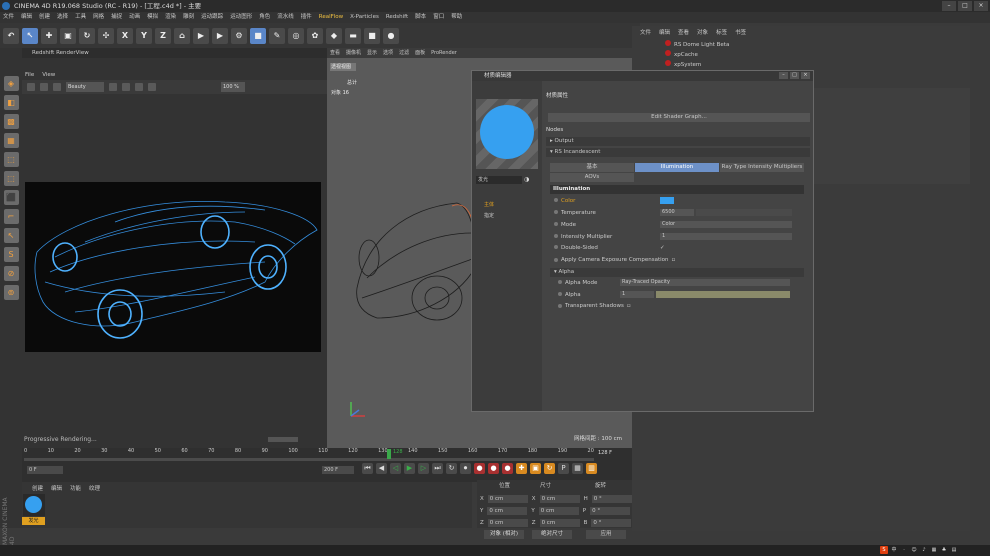 This screenshot has width=990, height=556. Describe the element at coordinates (606, 534) in the screenshot. I see `apply-button: 应用` at that location.